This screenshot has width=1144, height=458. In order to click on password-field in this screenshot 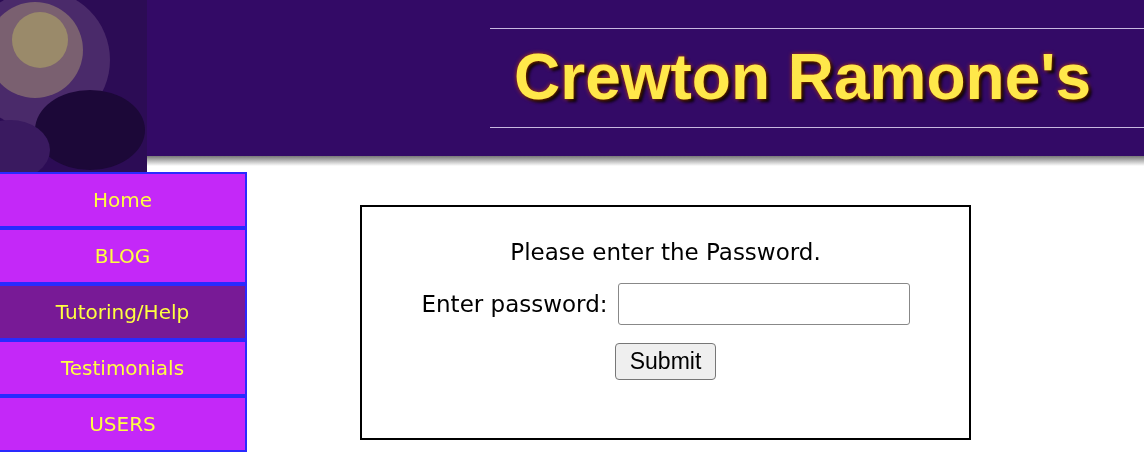, I will do `click(763, 304)`.